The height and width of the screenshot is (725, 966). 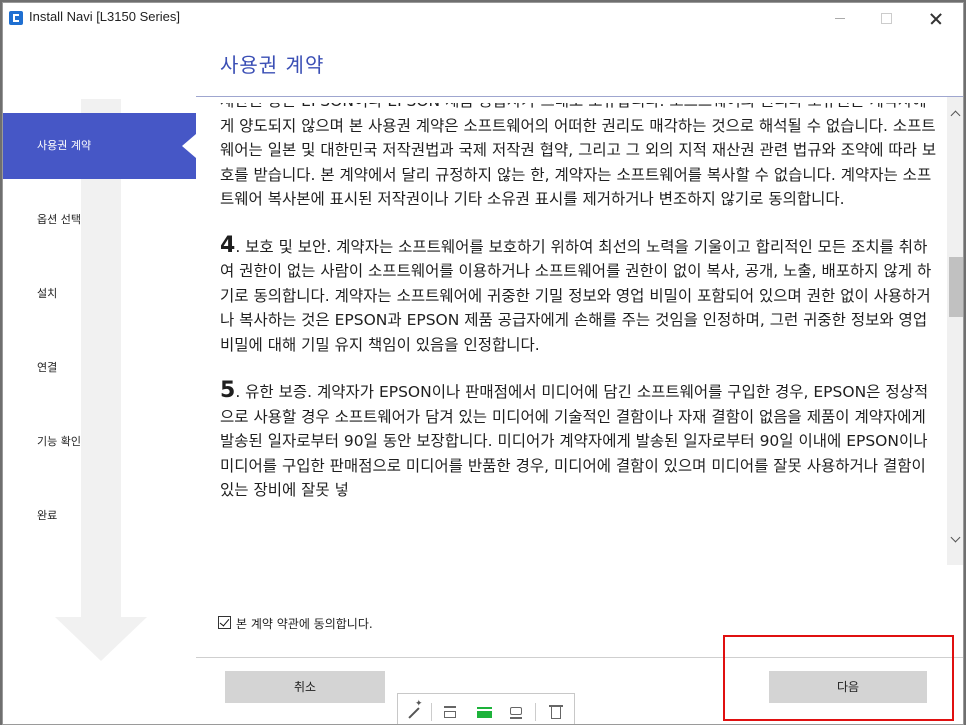 I want to click on license-scrollbar, so click(x=955, y=331).